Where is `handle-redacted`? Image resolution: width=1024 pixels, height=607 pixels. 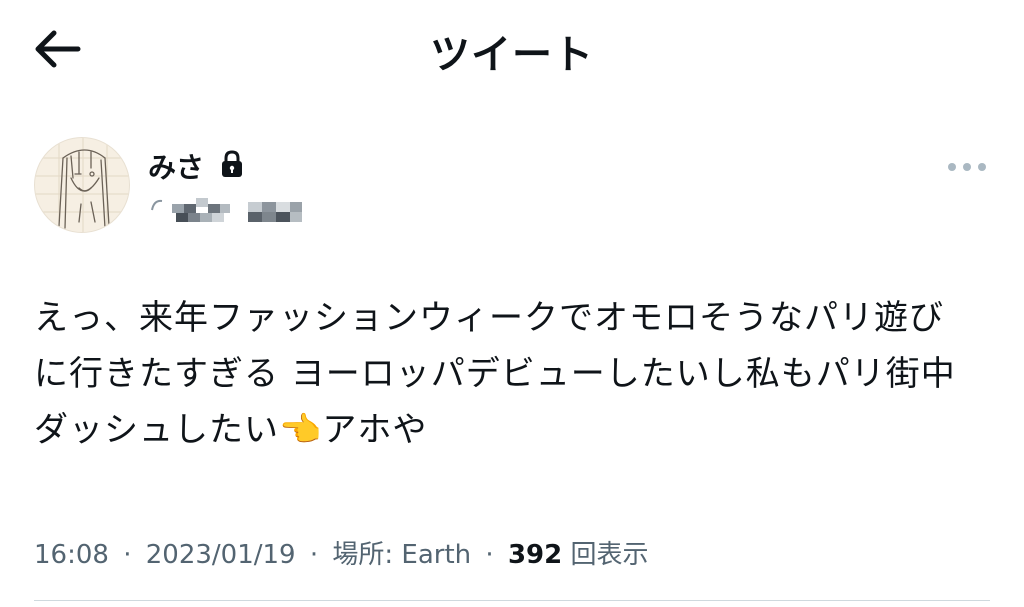 handle-redacted is located at coordinates (228, 209).